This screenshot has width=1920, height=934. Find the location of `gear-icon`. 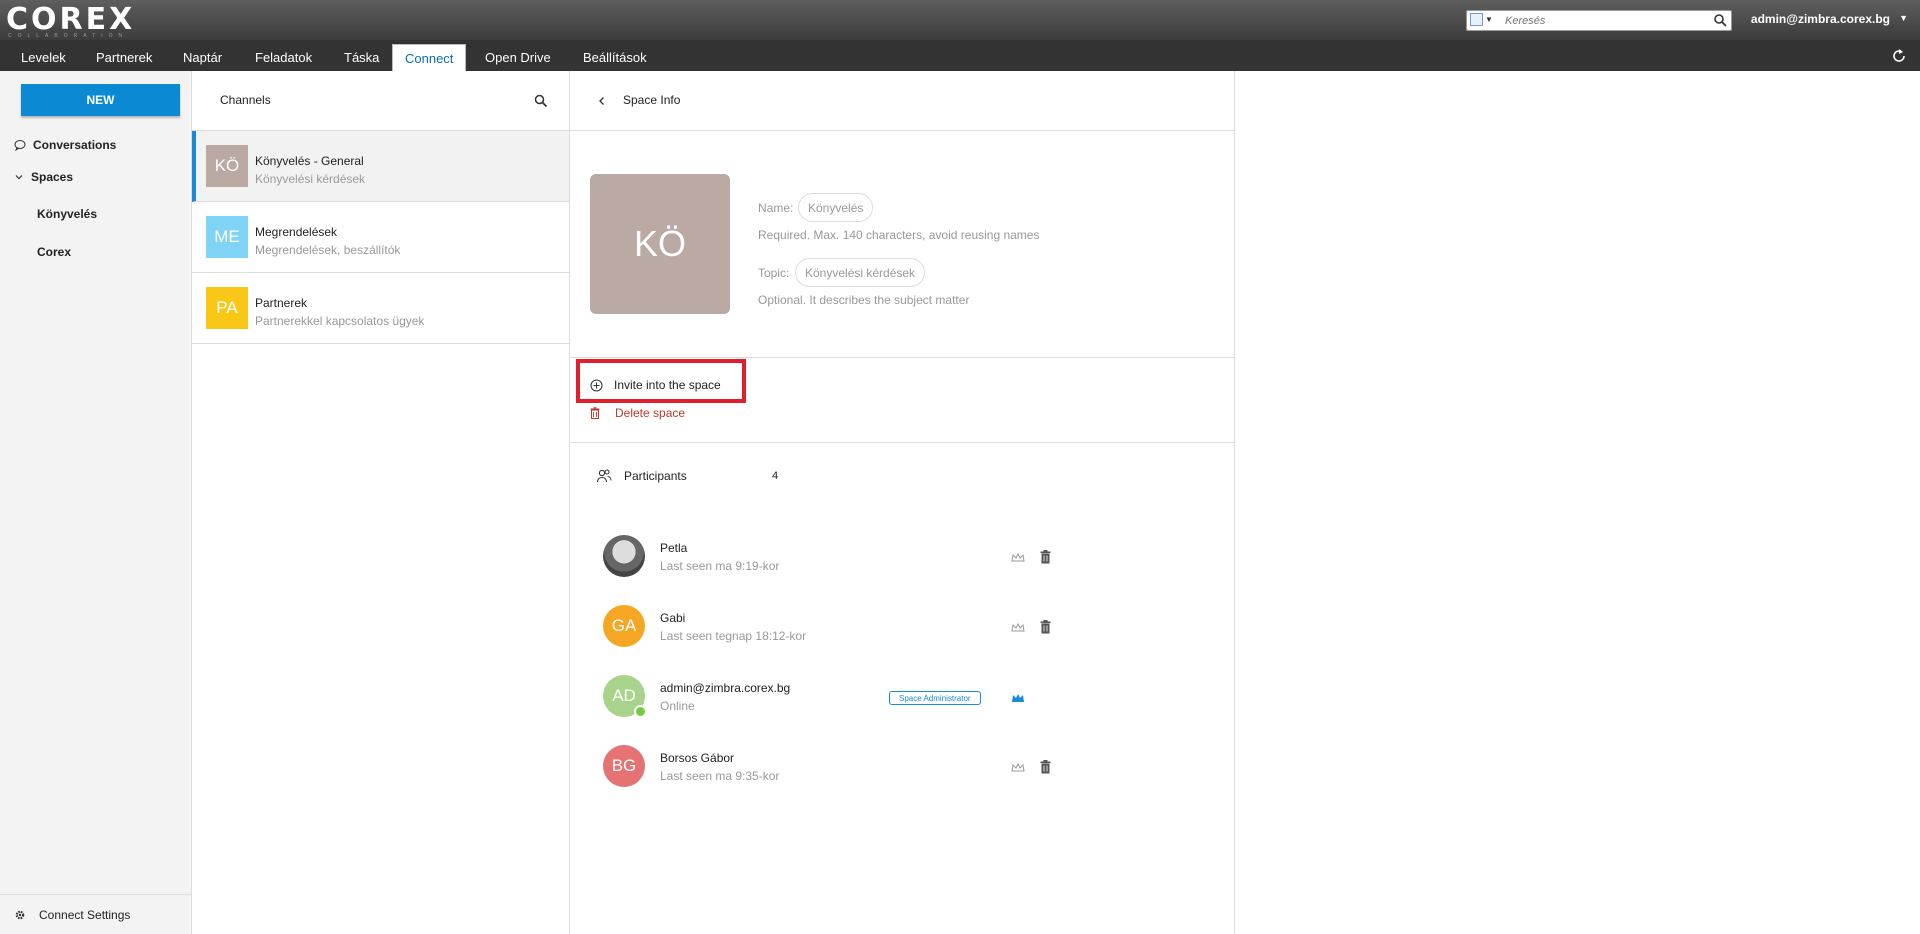

gear-icon is located at coordinates (20, 914).